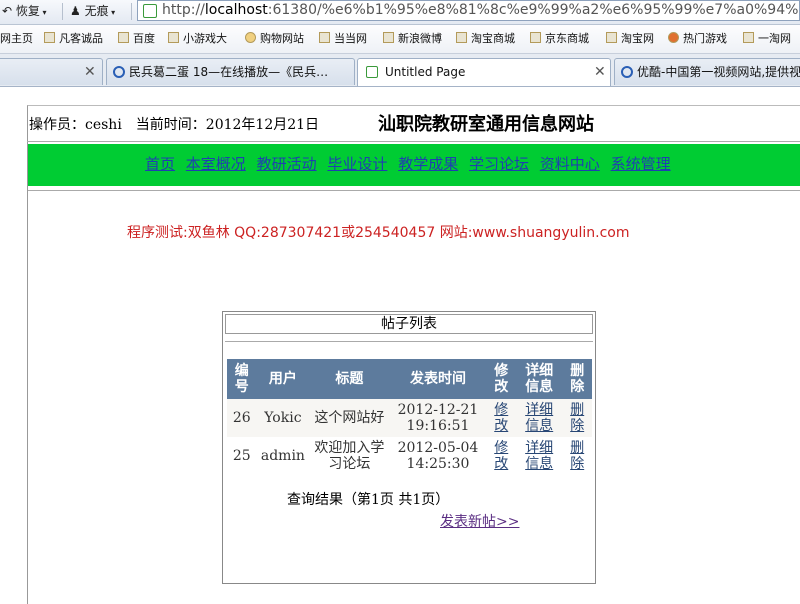 The height and width of the screenshot is (604, 800). What do you see at coordinates (412, 39) in the screenshot?
I see `bookmark-item: 新浪微博` at bounding box center [412, 39].